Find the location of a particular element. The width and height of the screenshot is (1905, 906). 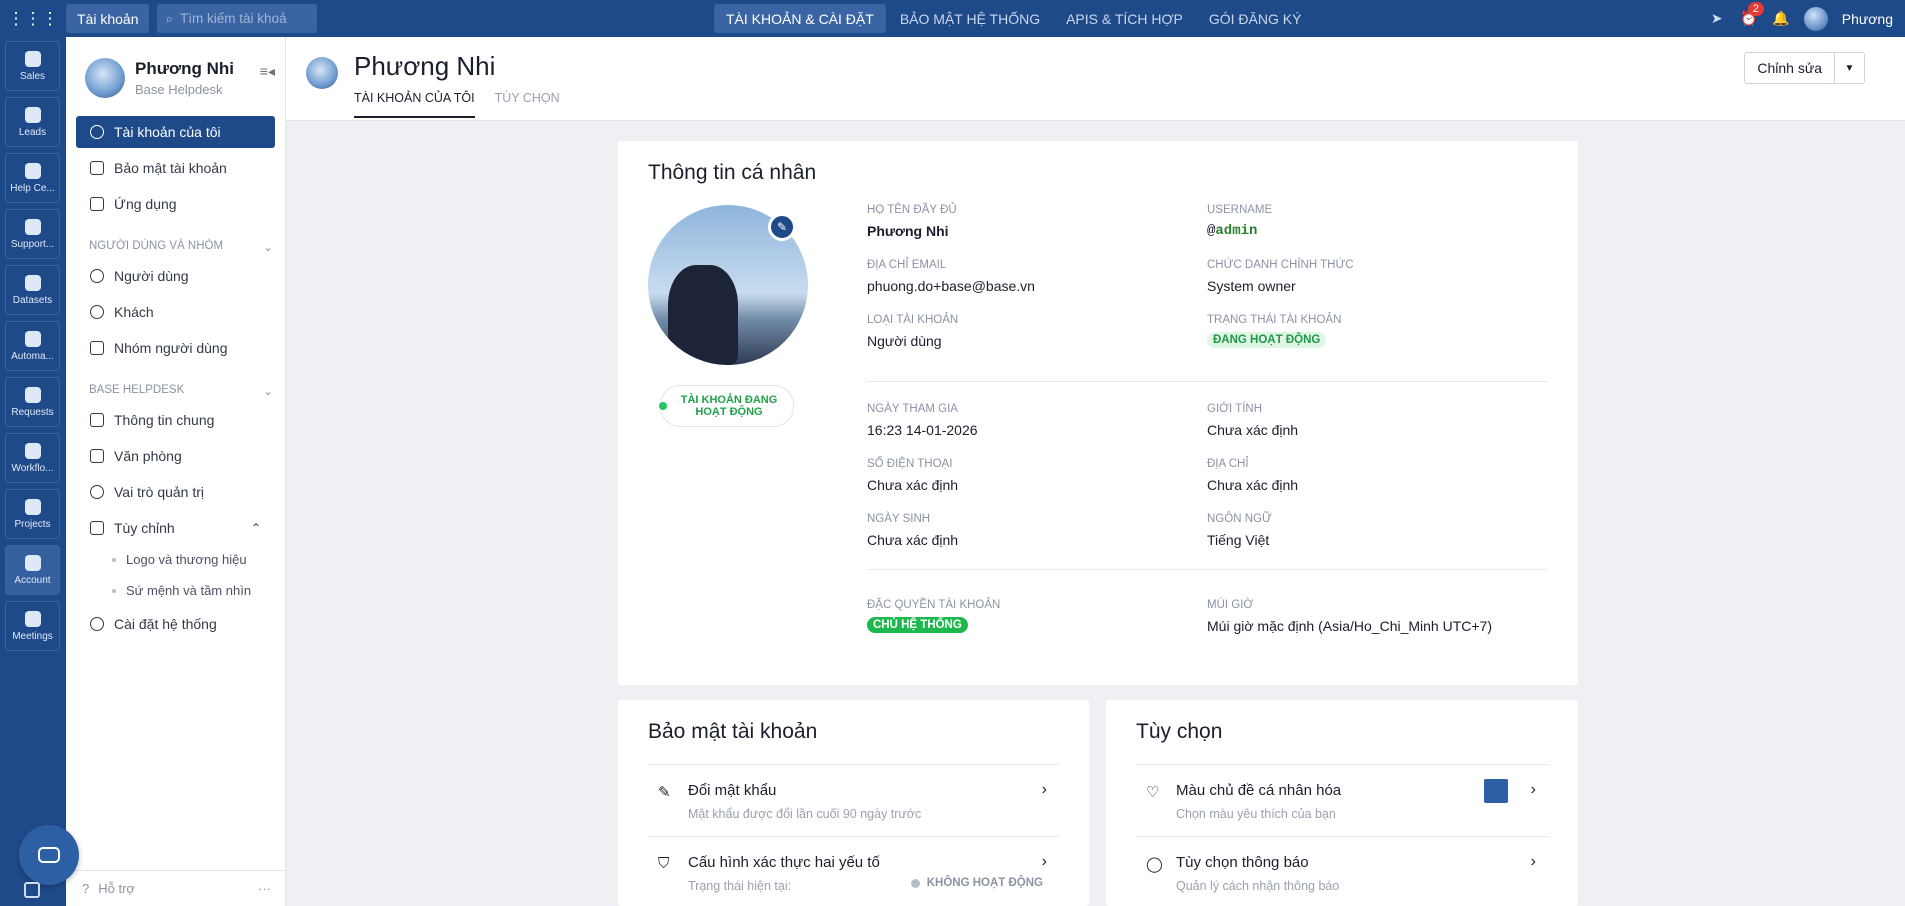

rail-requests: Requests is located at coordinates (32, 402).